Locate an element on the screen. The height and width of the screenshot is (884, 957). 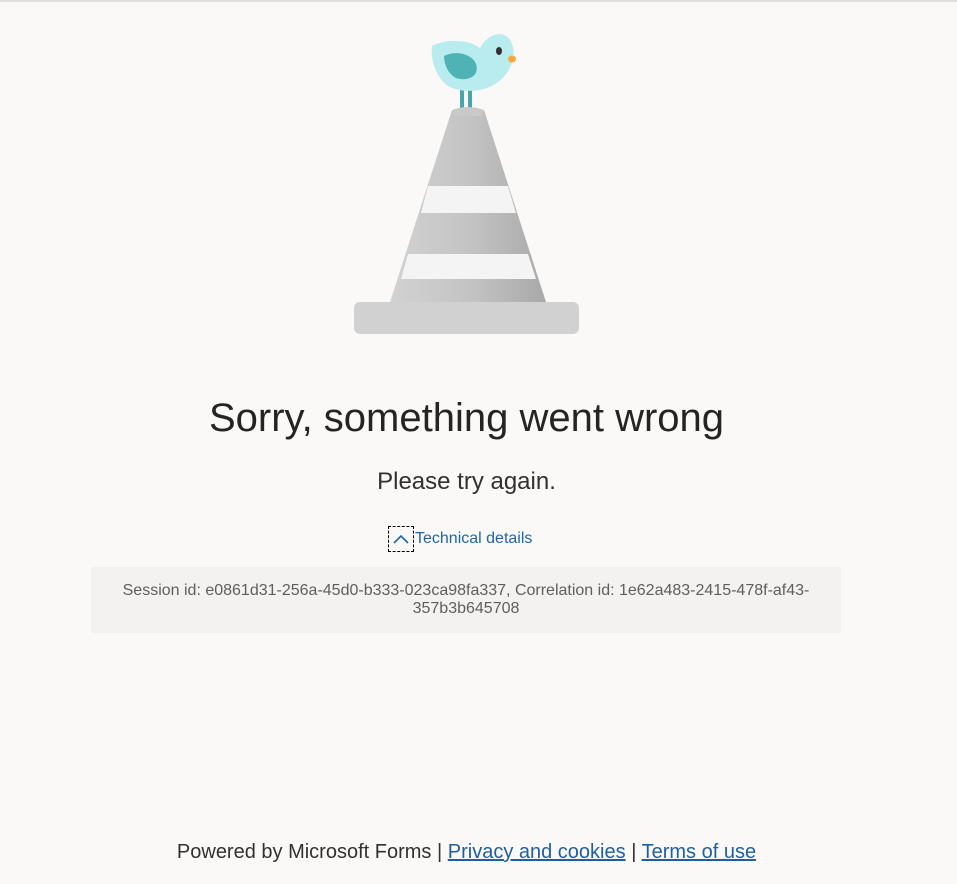
bird-on-cone-illustration is located at coordinates (466, 184).